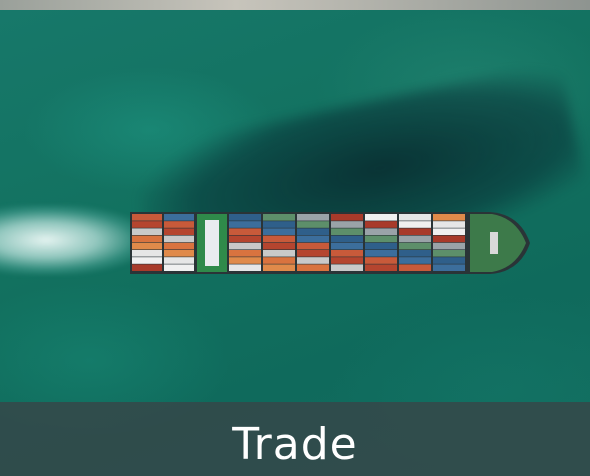 The height and width of the screenshot is (476, 590). Describe the element at coordinates (295, 5) in the screenshot. I see `top-image-strip` at that location.